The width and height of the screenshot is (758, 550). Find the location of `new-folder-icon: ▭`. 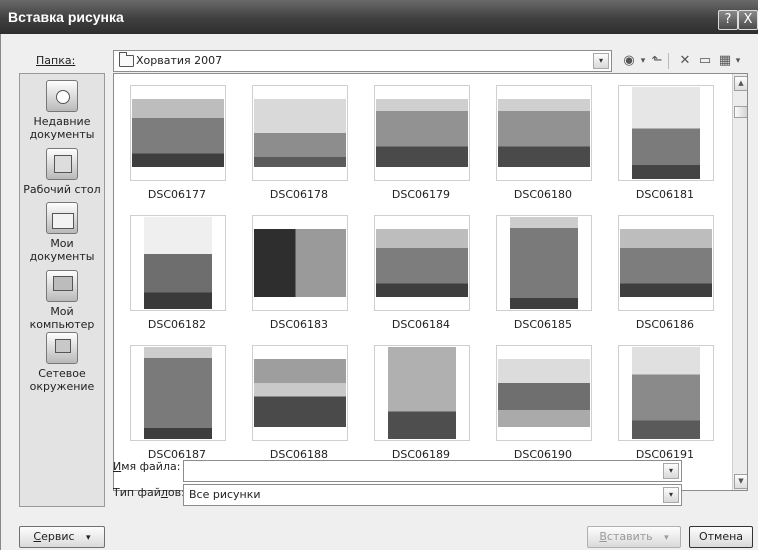

new-folder-icon: ▭ is located at coordinates (705, 61).